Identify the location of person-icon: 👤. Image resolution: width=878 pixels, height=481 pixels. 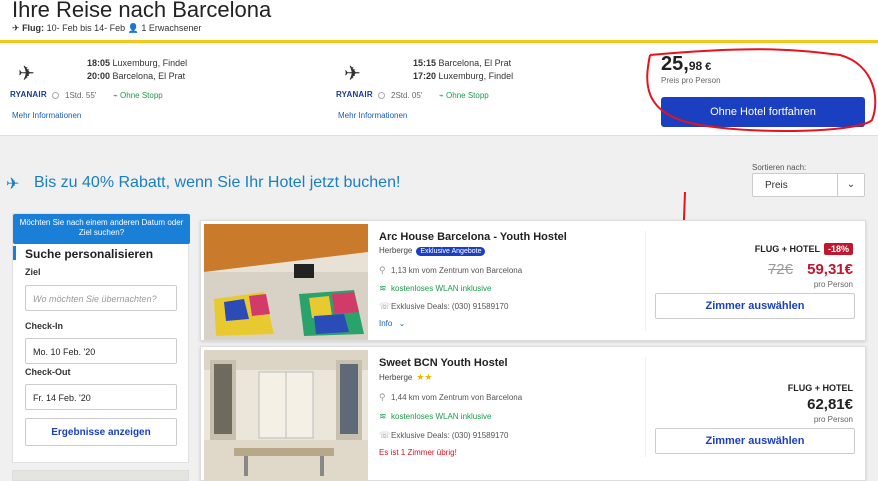
(133, 28).